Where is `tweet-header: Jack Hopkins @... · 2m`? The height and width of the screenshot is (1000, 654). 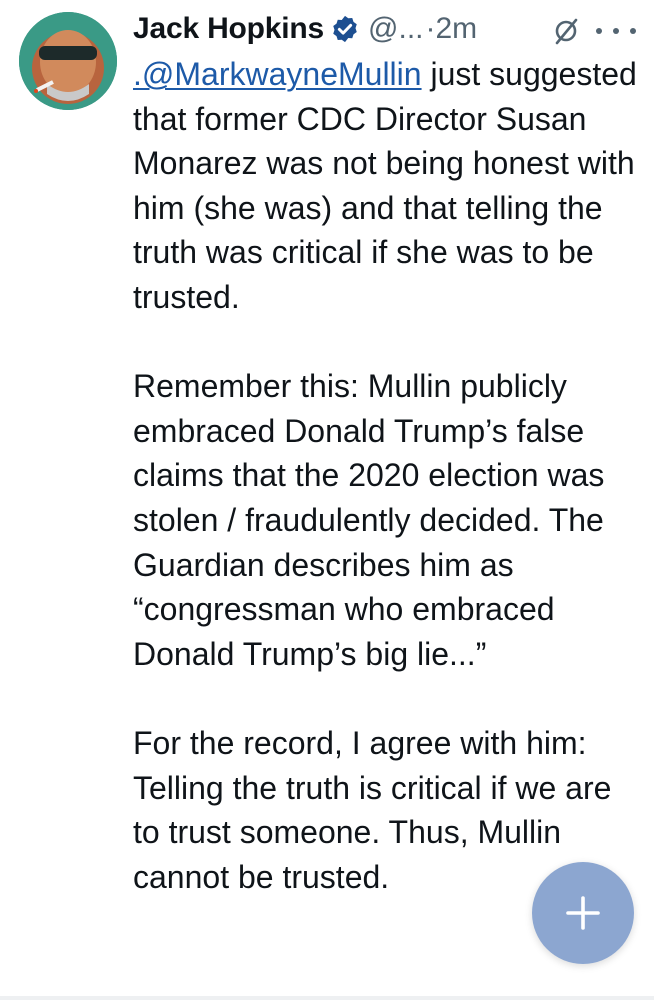
tweet-header: Jack Hopkins @... · 2m is located at coordinates (388, 29).